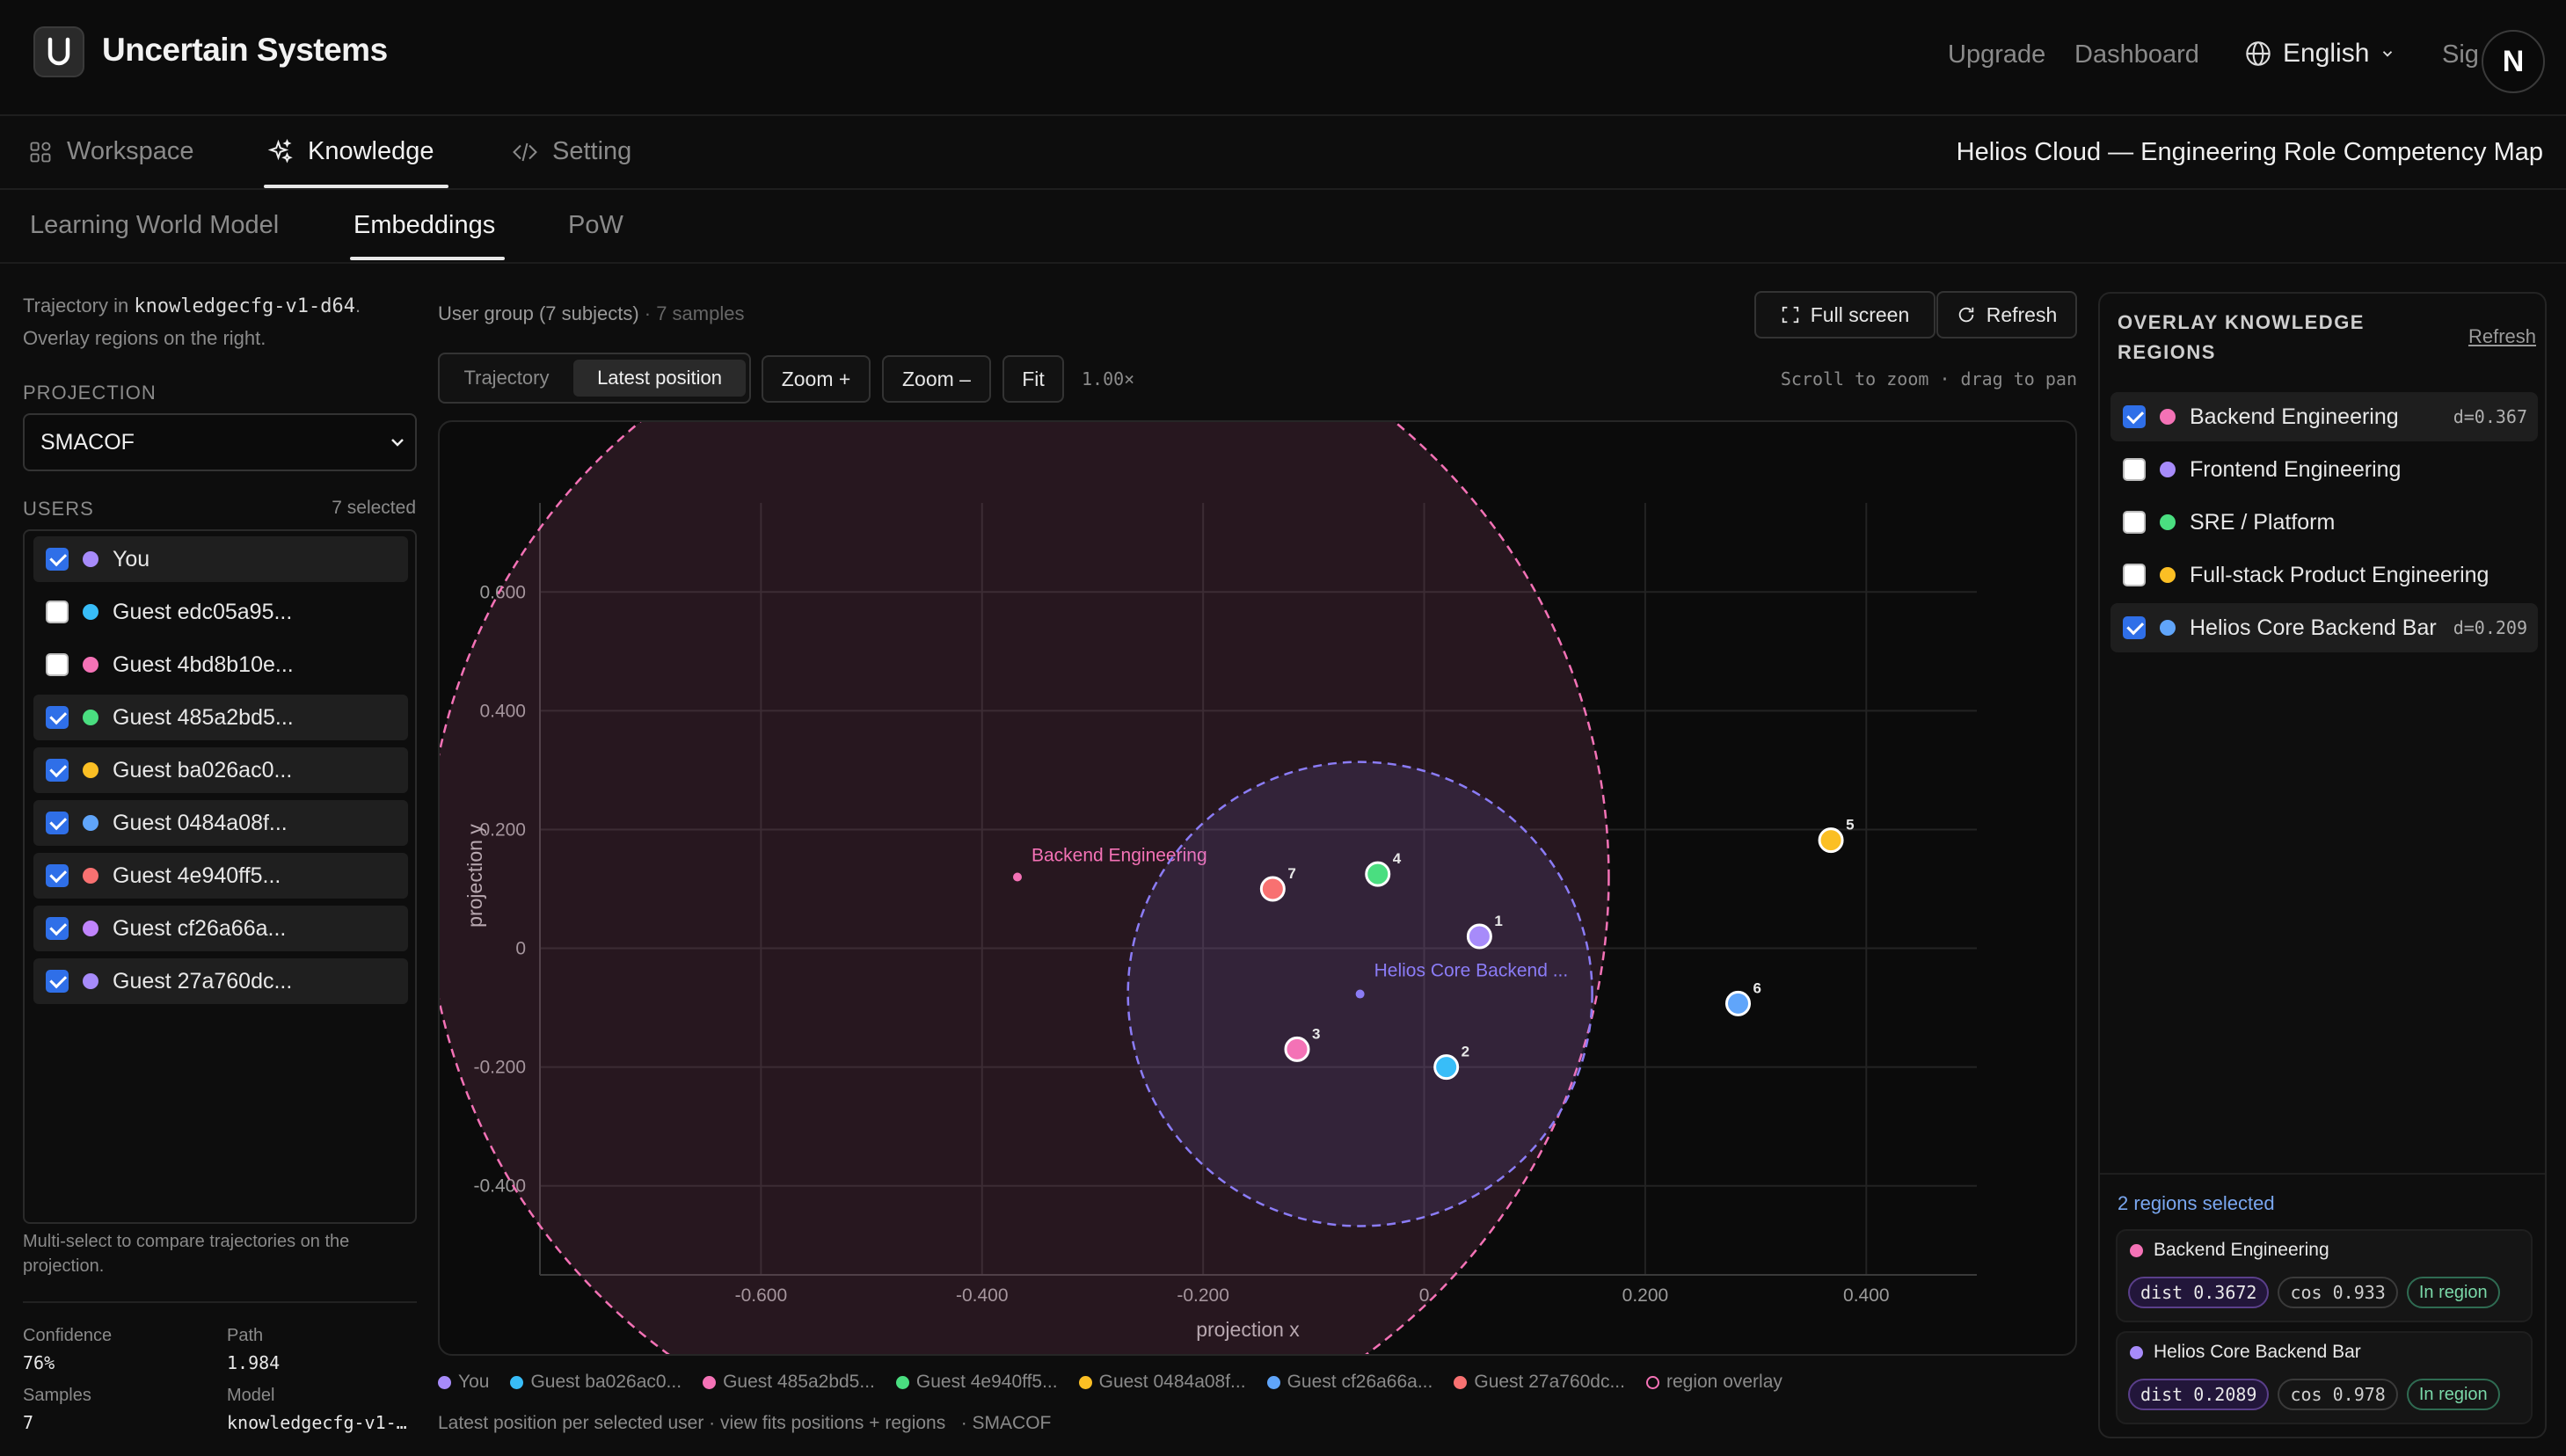 This screenshot has height=1456, width=2566. What do you see at coordinates (154, 225) in the screenshot?
I see `subtab-learning-world-model: Learning World Model` at bounding box center [154, 225].